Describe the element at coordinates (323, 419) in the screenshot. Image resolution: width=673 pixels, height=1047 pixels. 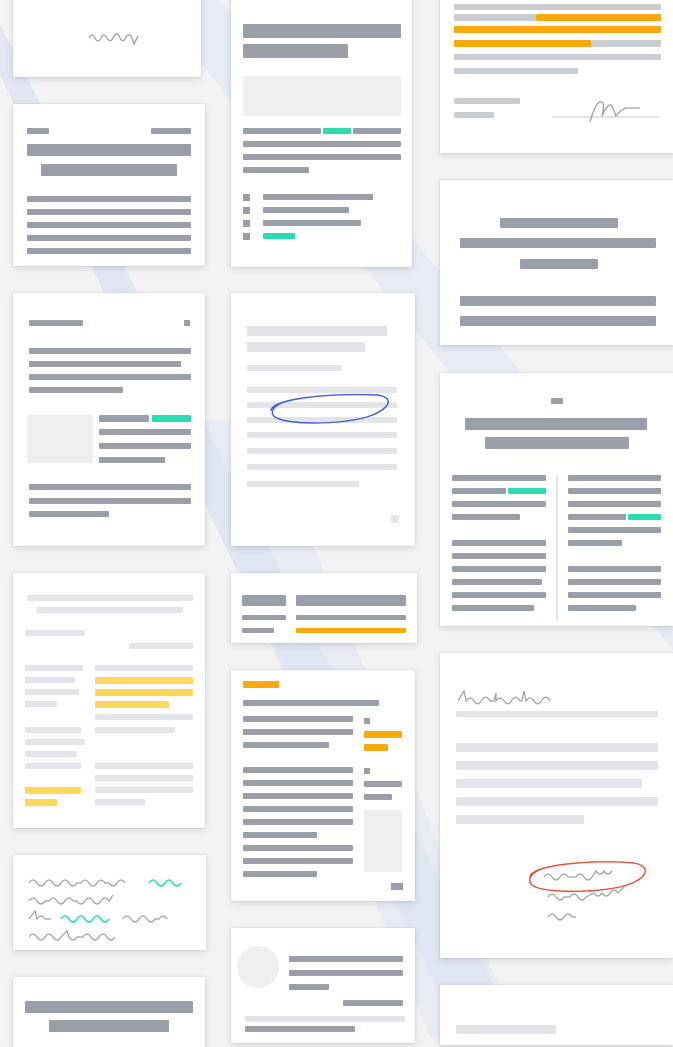
I see `annotated-card-center` at that location.